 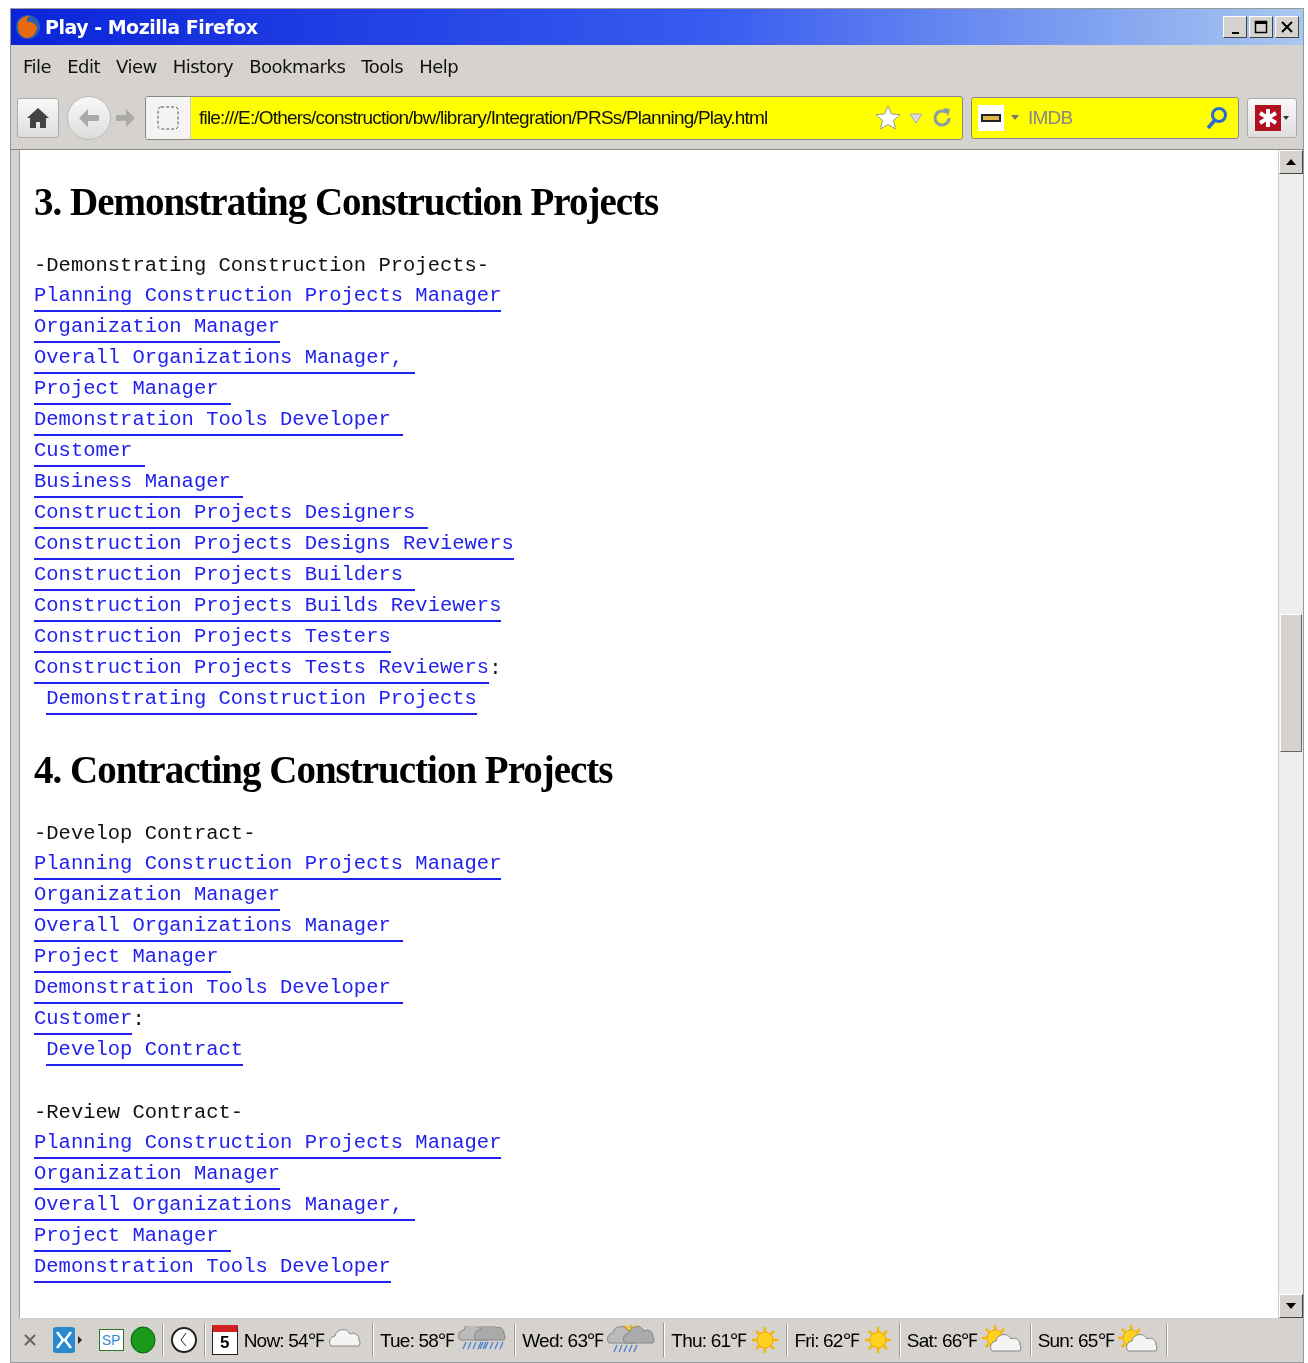 I want to click on scroll-down-button, so click(x=1291, y=1306).